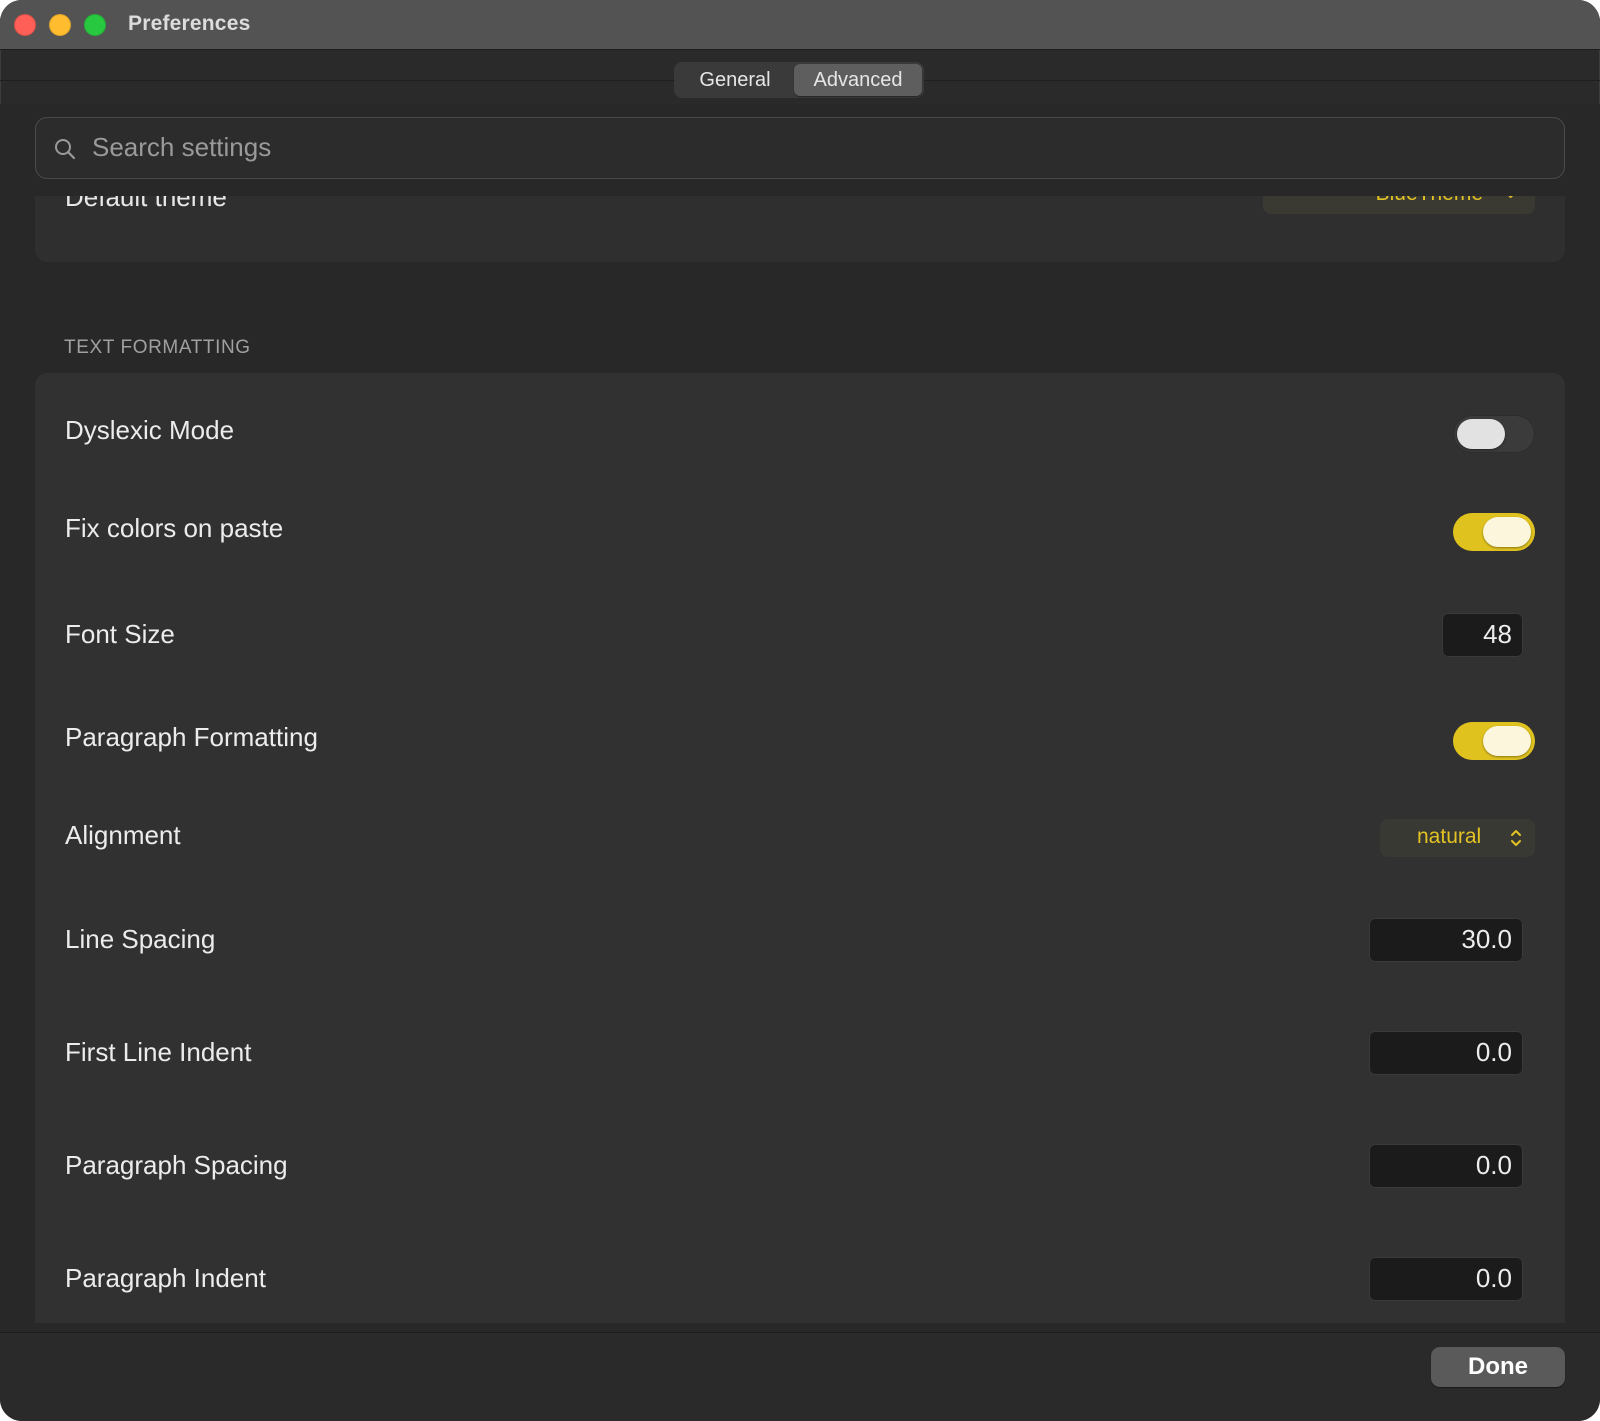 This screenshot has width=1600, height=1421. I want to click on row-paragraph-spacing: Paragraph Spacing 0.0, so click(800, 1168).